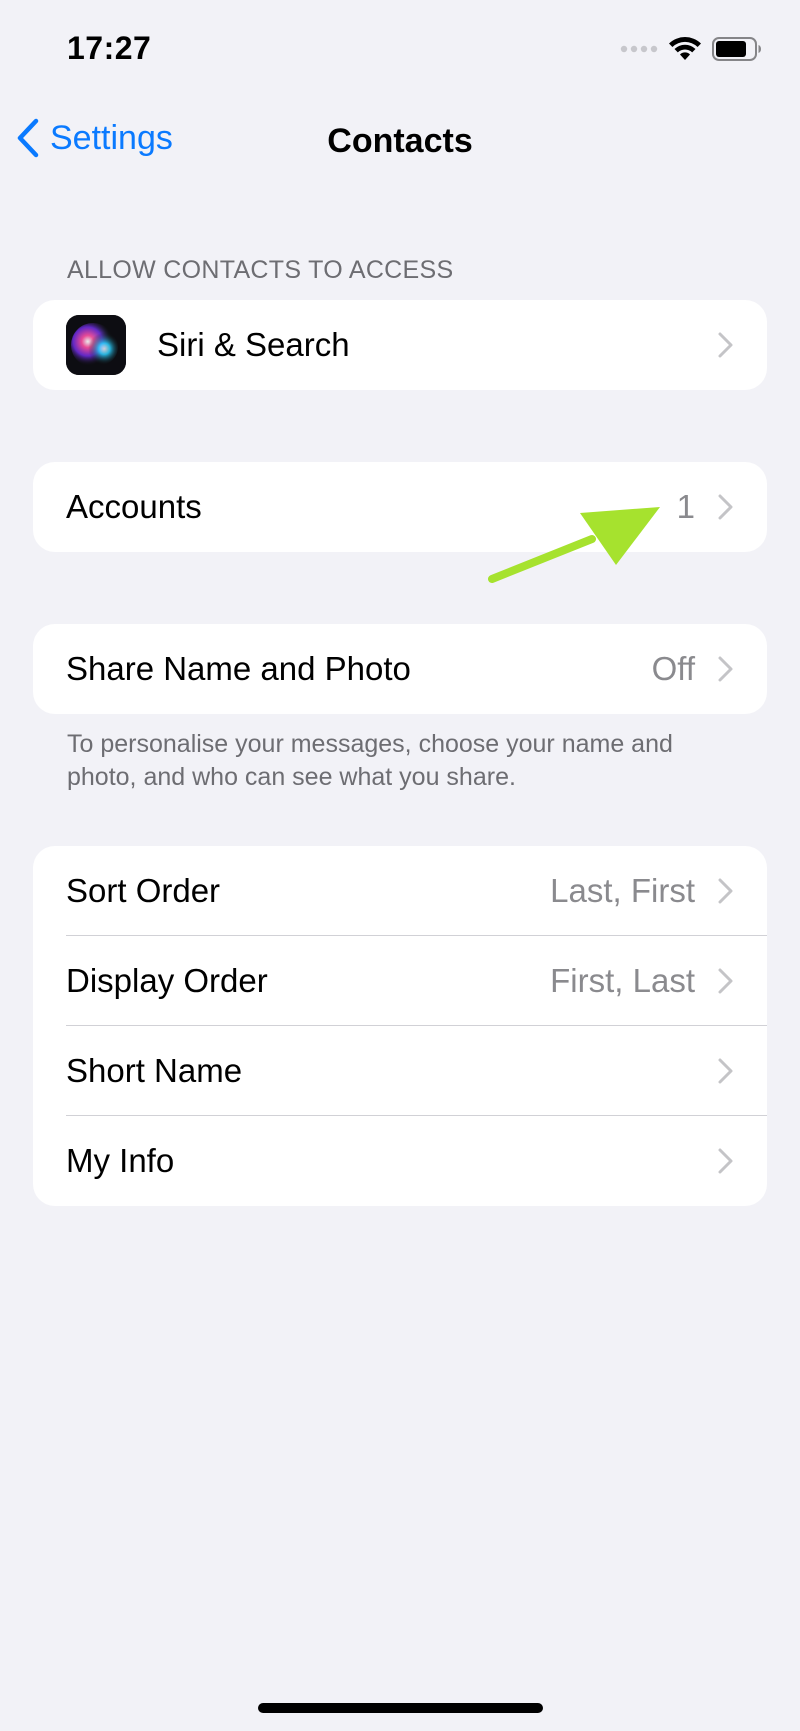 The width and height of the screenshot is (800, 1731). Describe the element at coordinates (96, 345) in the screenshot. I see `siri-icon` at that location.